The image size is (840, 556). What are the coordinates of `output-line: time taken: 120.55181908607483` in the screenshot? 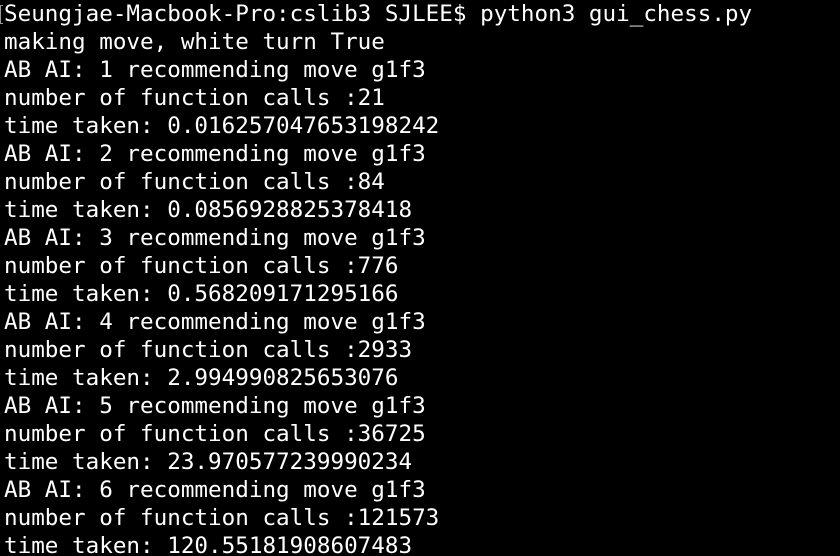 It's located at (208, 544).